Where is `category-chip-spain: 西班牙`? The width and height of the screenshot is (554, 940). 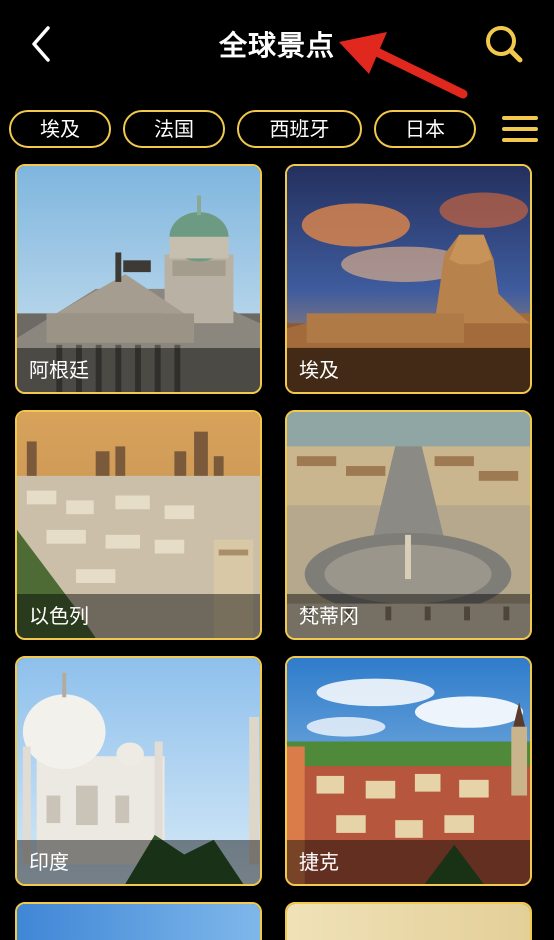
category-chip-spain: 西班牙 is located at coordinates (299, 129).